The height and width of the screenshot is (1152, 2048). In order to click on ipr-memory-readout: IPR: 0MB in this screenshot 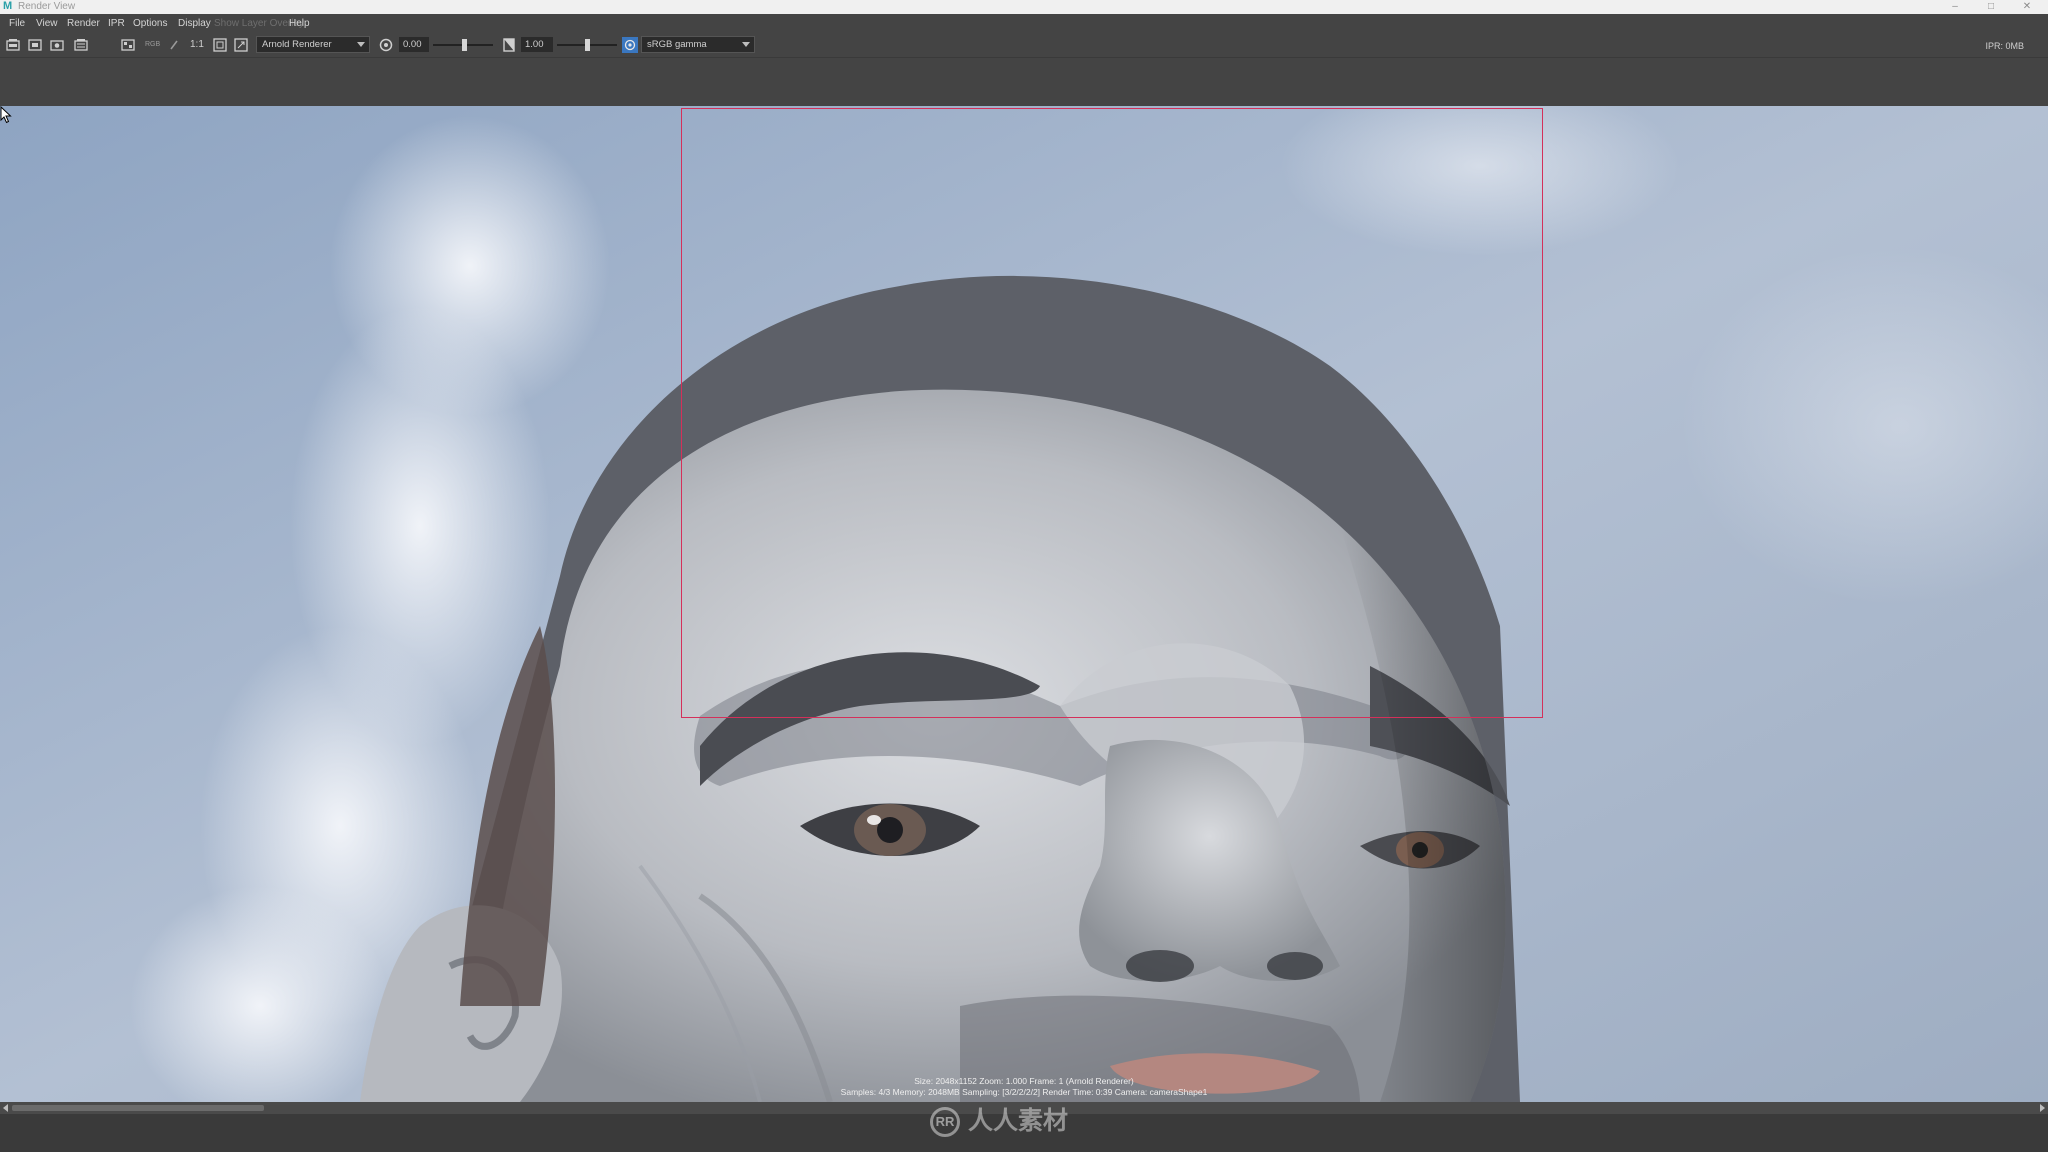, I will do `click(2004, 46)`.